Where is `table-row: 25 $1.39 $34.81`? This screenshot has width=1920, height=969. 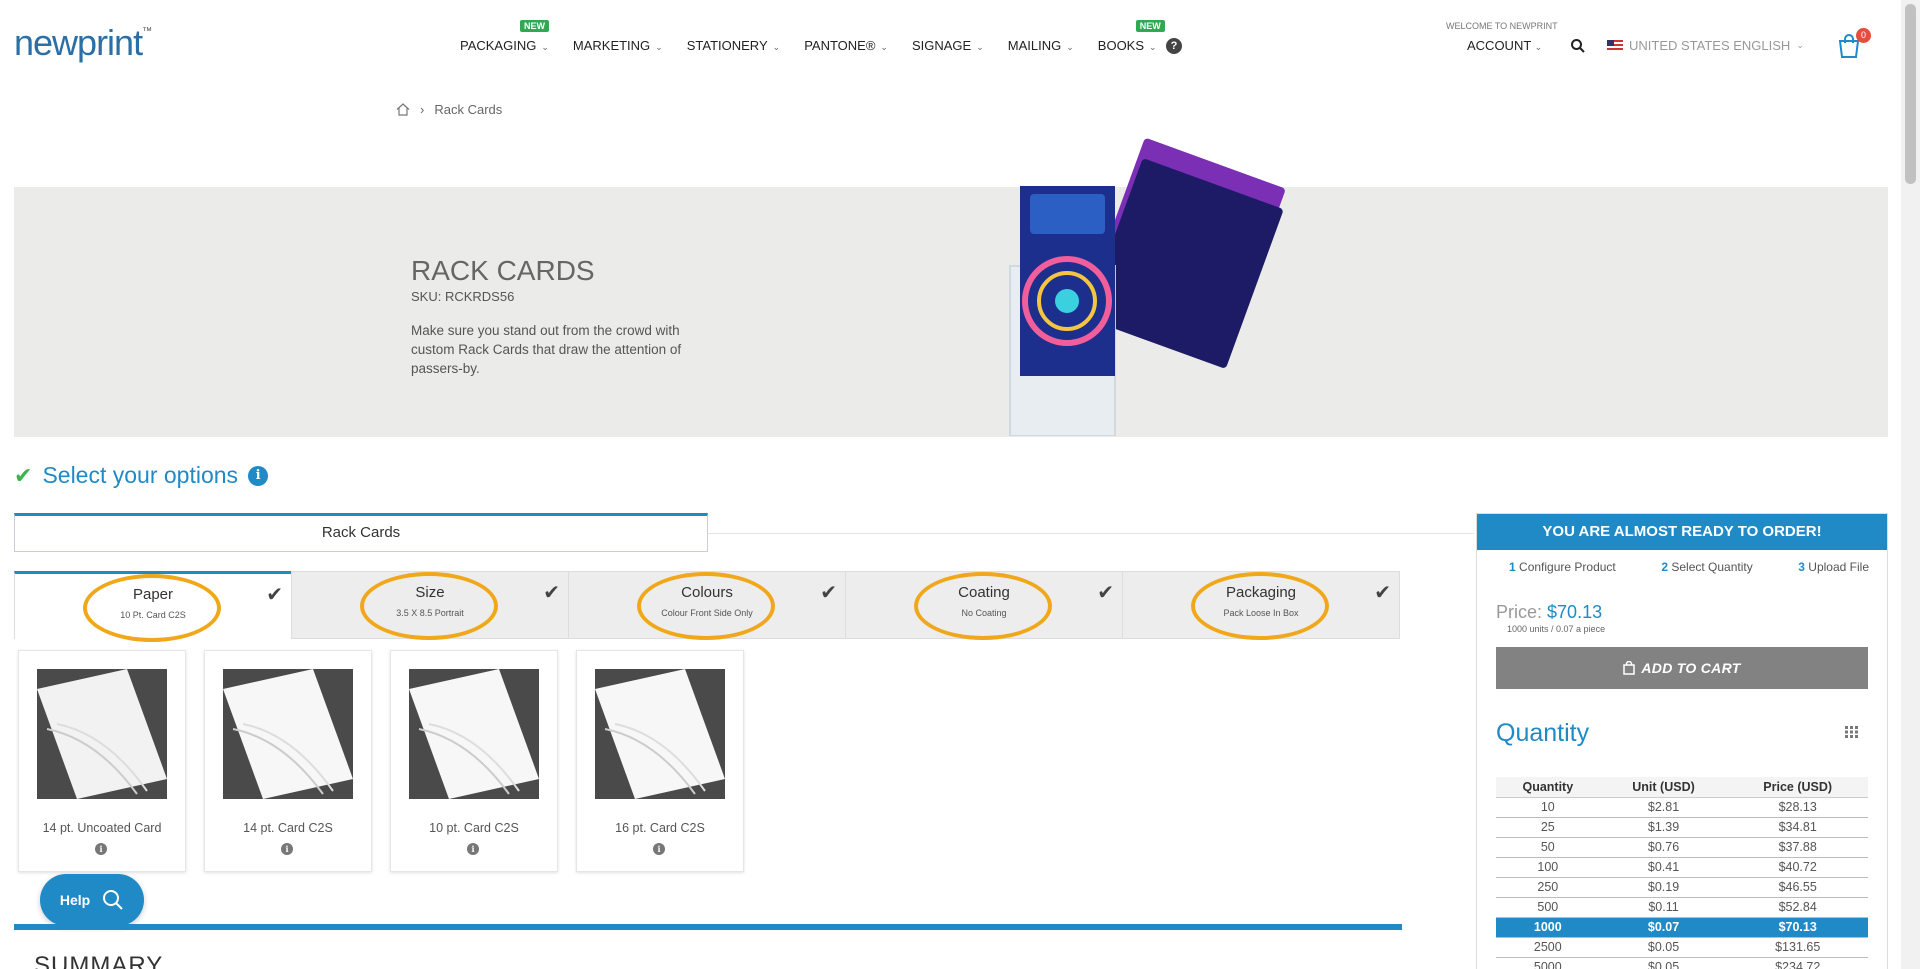
table-row: 25 $1.39 $34.81 is located at coordinates (1682, 827).